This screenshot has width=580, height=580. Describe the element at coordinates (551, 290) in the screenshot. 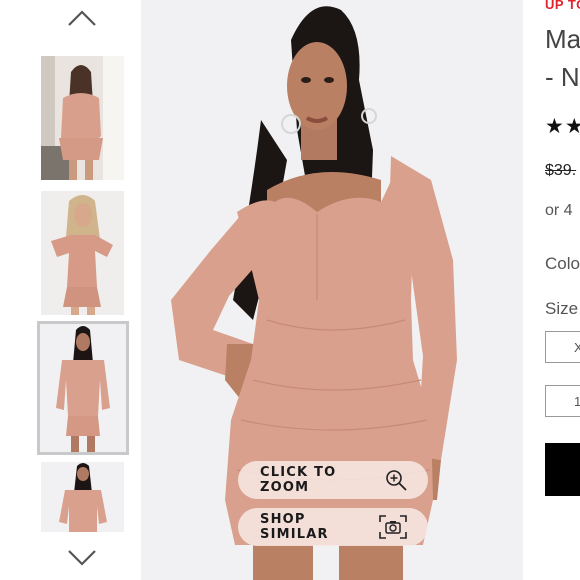

I see `product-info-panel: UP TO Ma - N ★★ $39. or 4 Colo Size X 1` at that location.